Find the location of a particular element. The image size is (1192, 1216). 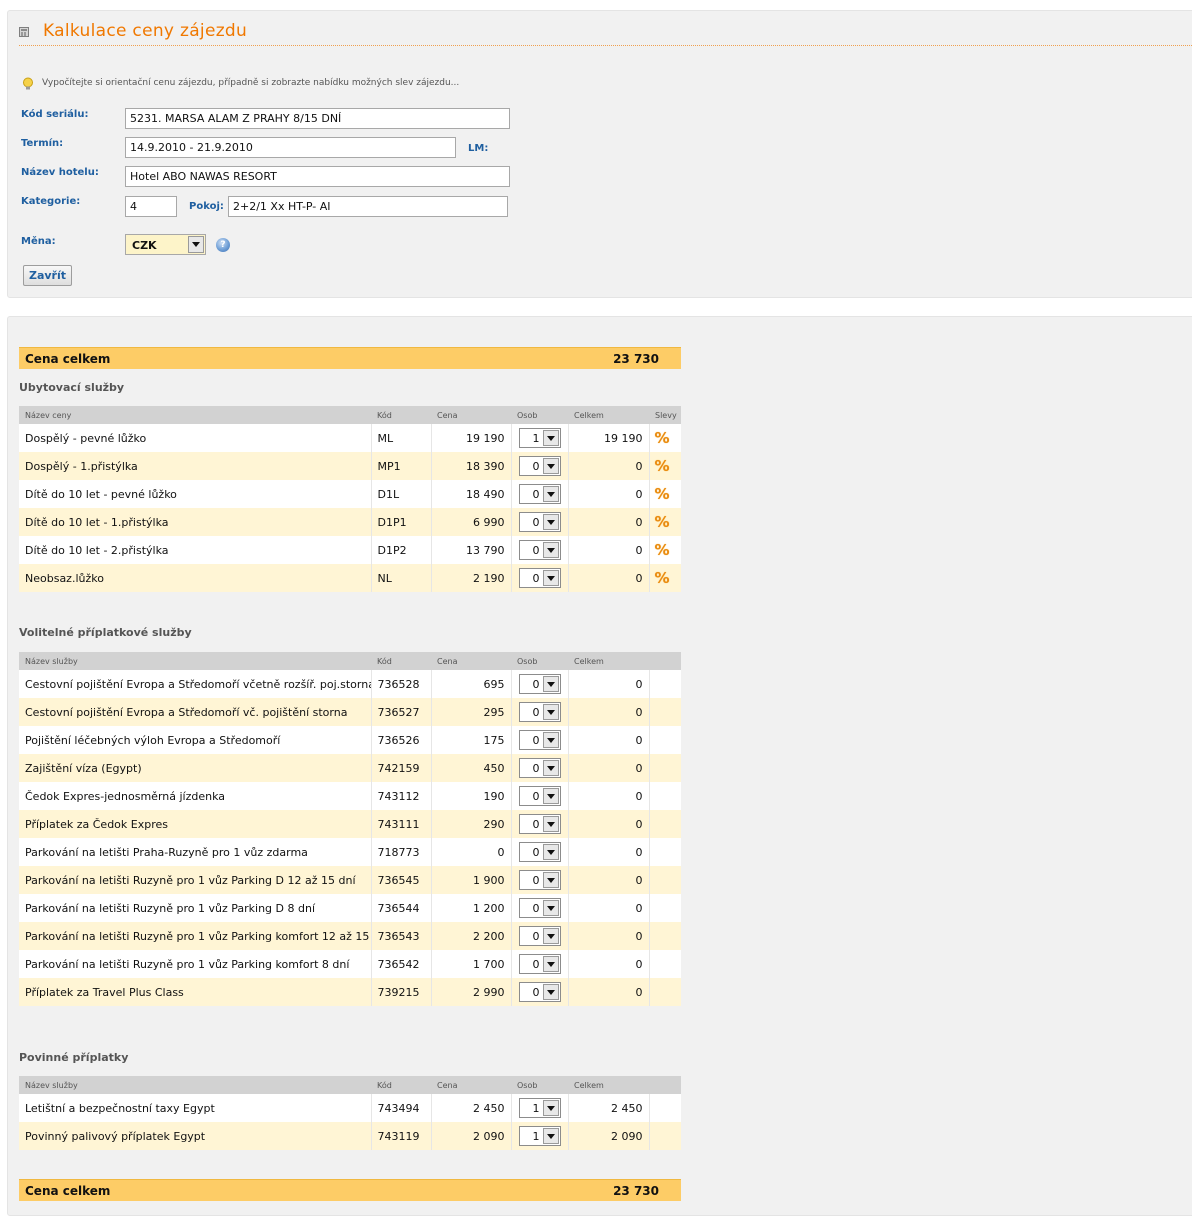

service-code: 736526 is located at coordinates (400, 740).